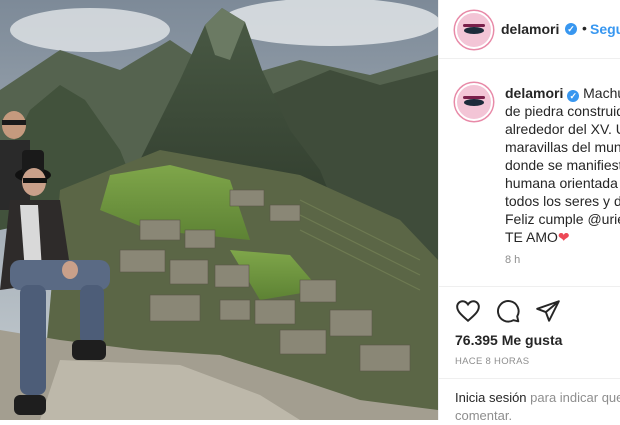 Image resolution: width=620 pixels, height=425 pixels. Describe the element at coordinates (484, 415) in the screenshot. I see `login-rest-2: comentar.` at that location.